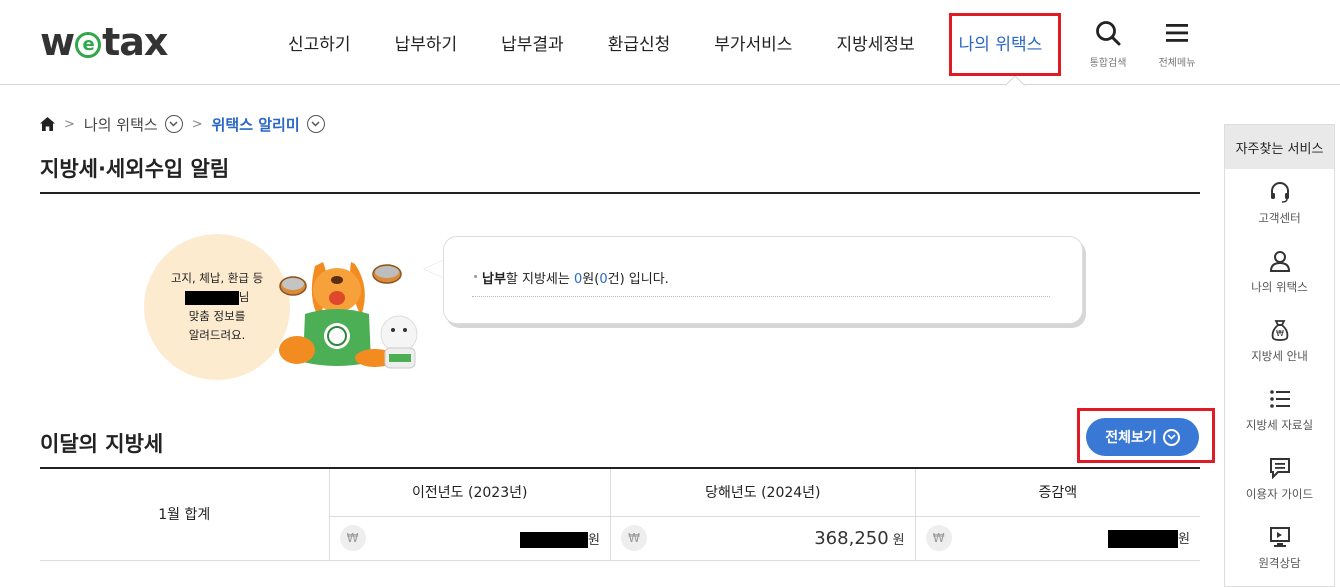 Image resolution: width=1340 pixels, height=587 pixels. What do you see at coordinates (639, 42) in the screenshot?
I see `nav-refund: 환급신청` at bounding box center [639, 42].